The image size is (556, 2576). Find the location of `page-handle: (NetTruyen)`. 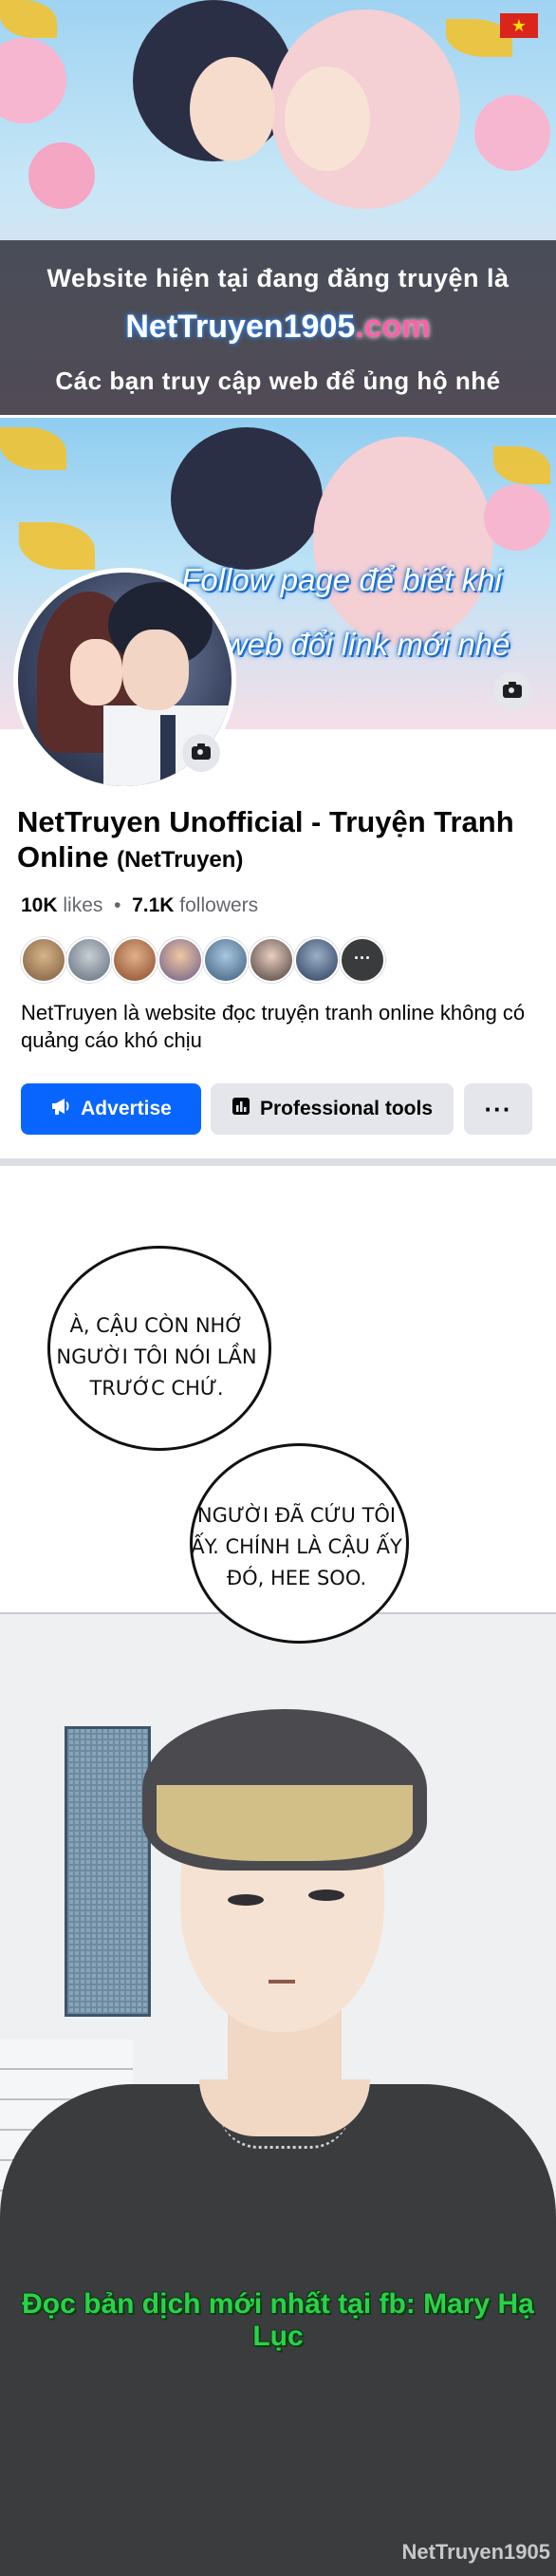

page-handle: (NetTruyen) is located at coordinates (181, 860).